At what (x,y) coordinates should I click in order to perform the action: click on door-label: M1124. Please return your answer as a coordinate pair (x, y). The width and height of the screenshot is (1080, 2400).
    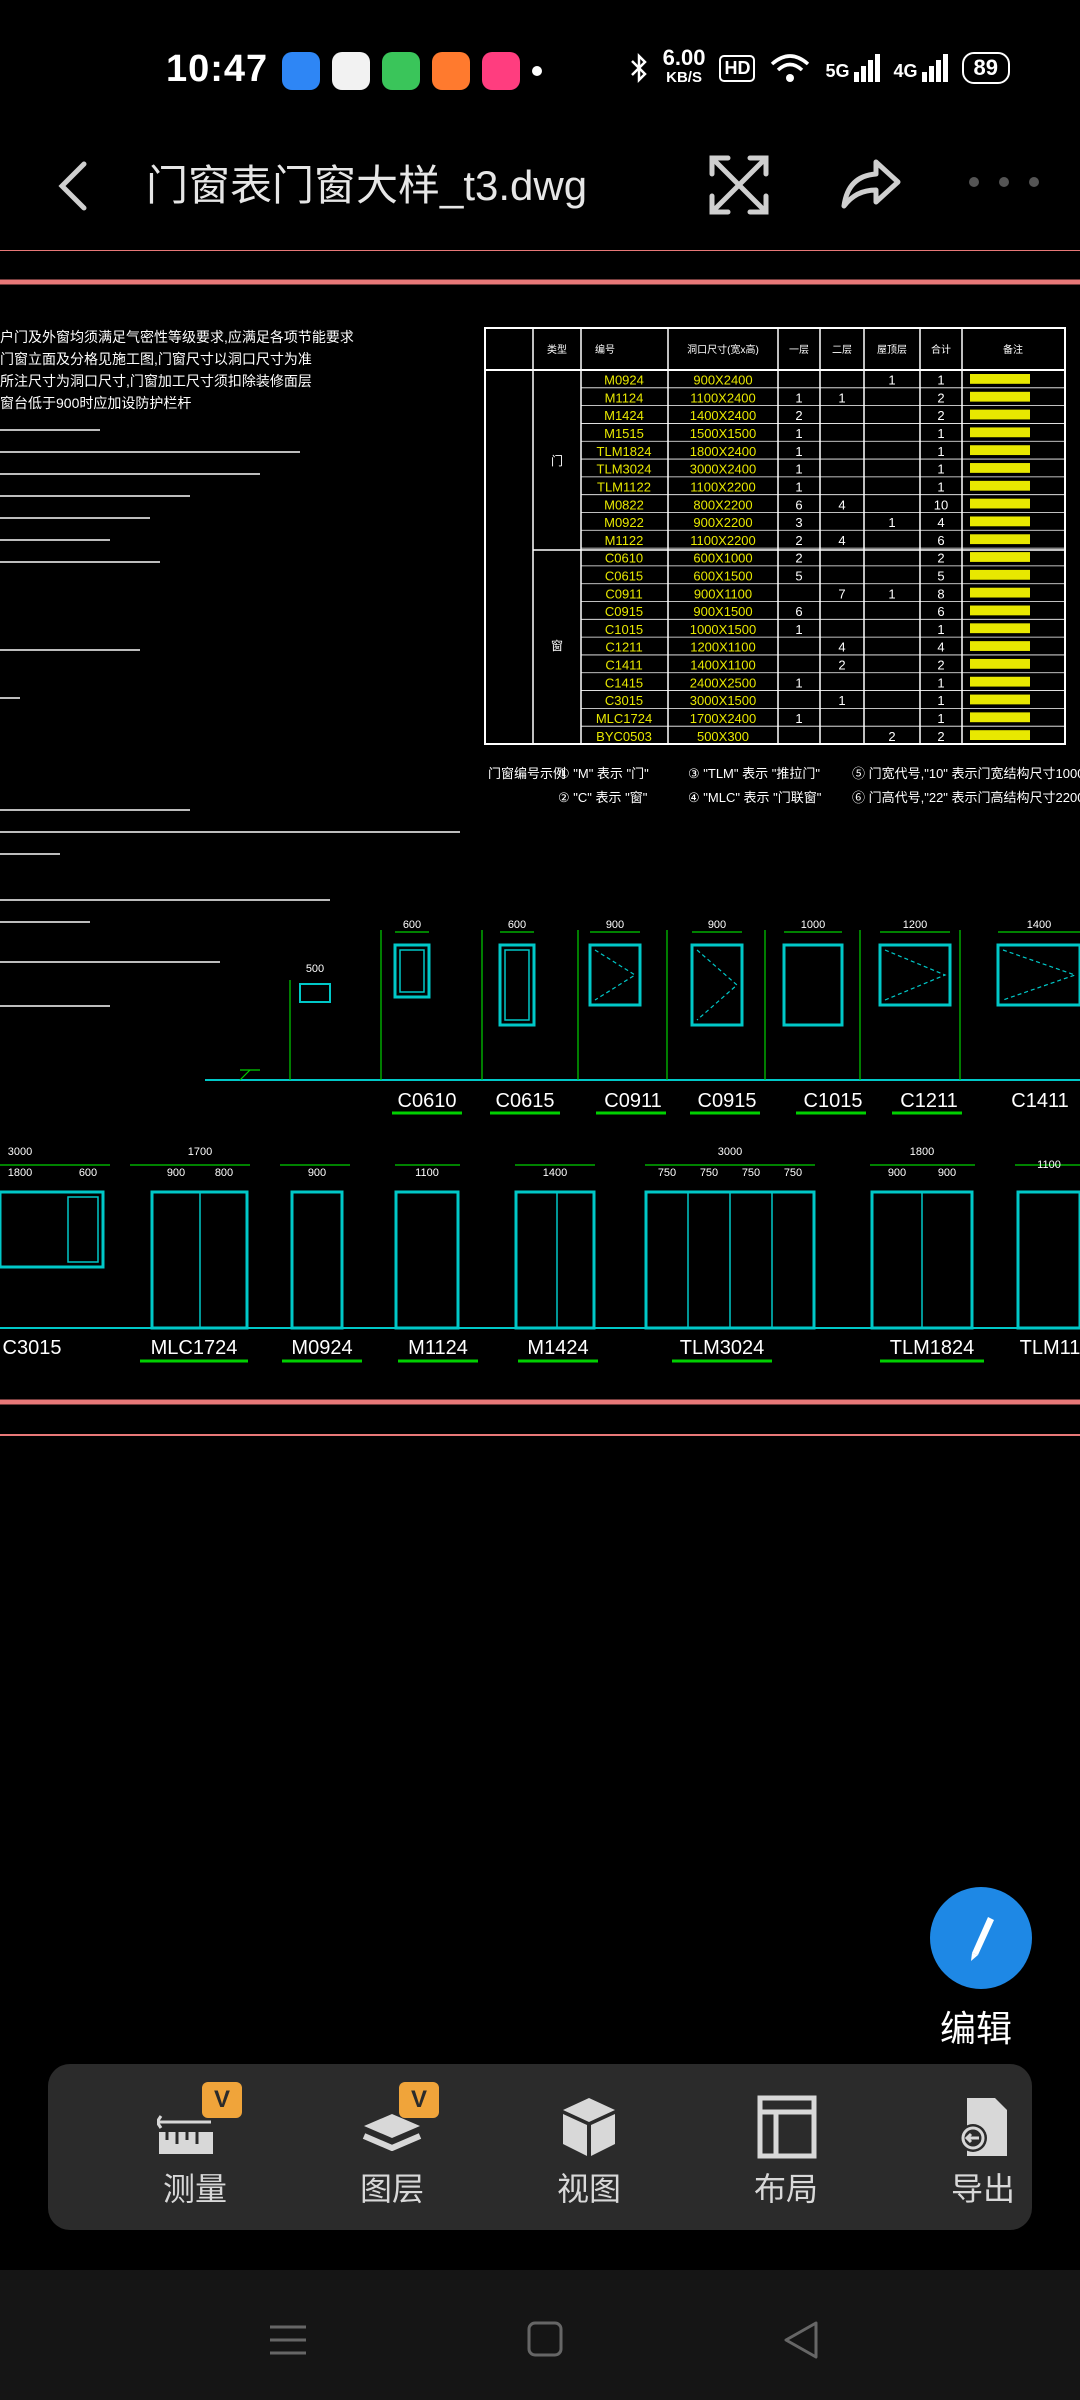
    Looking at the image, I should click on (438, 1348).